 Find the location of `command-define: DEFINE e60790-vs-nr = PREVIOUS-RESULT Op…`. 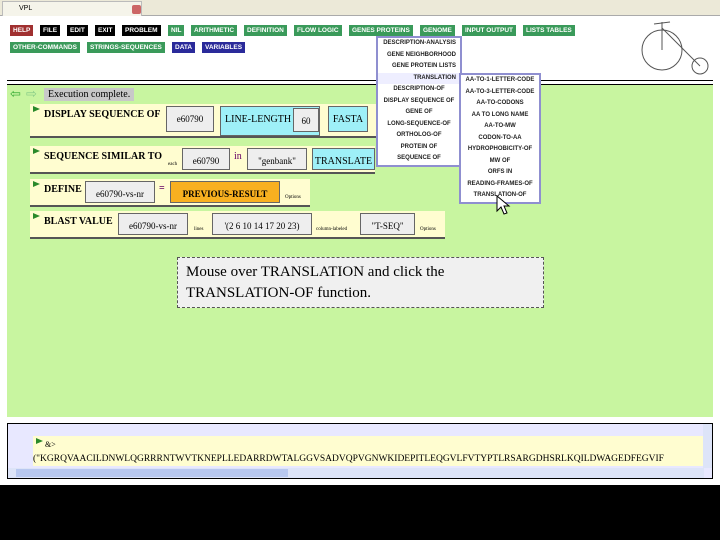

command-define: DEFINE e60790-vs-nr = PREVIOUS-RESULT Op… is located at coordinates (170, 193).